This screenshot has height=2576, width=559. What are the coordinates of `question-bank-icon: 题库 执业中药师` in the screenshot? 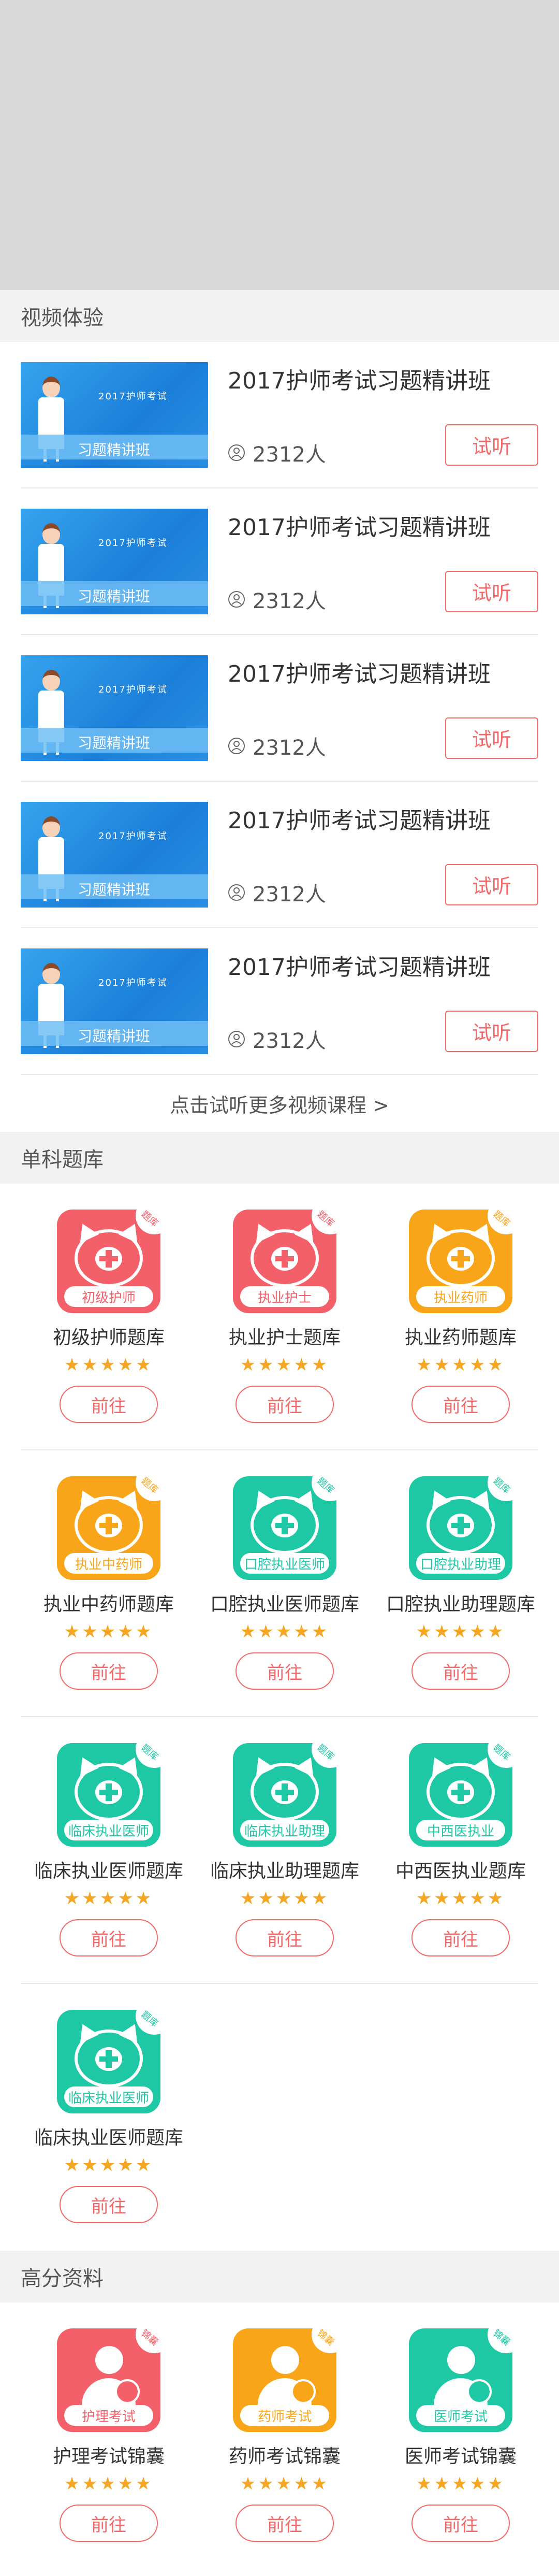 It's located at (109, 1528).